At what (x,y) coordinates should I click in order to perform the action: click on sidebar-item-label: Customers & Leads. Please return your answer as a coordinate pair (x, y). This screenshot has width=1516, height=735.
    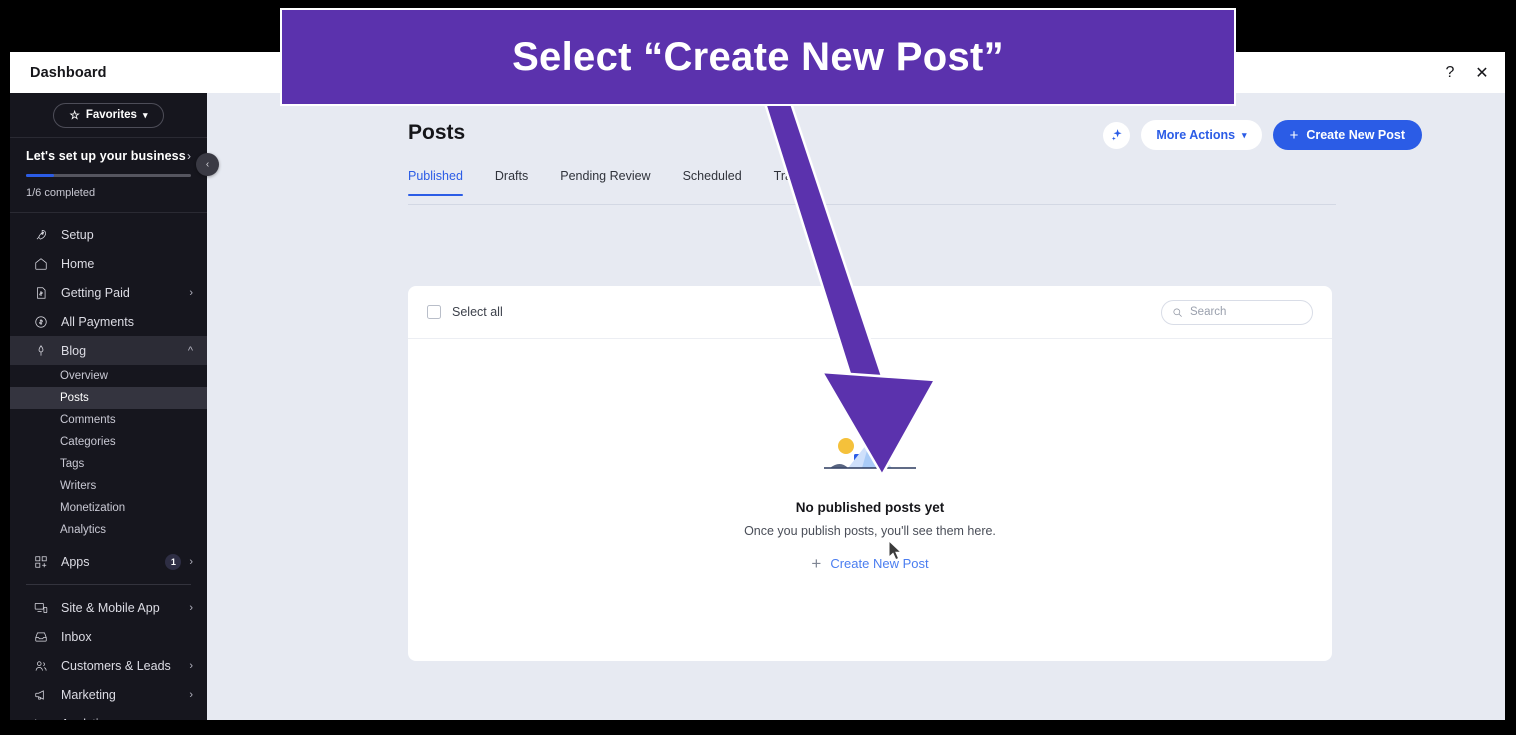
    Looking at the image, I should click on (116, 665).